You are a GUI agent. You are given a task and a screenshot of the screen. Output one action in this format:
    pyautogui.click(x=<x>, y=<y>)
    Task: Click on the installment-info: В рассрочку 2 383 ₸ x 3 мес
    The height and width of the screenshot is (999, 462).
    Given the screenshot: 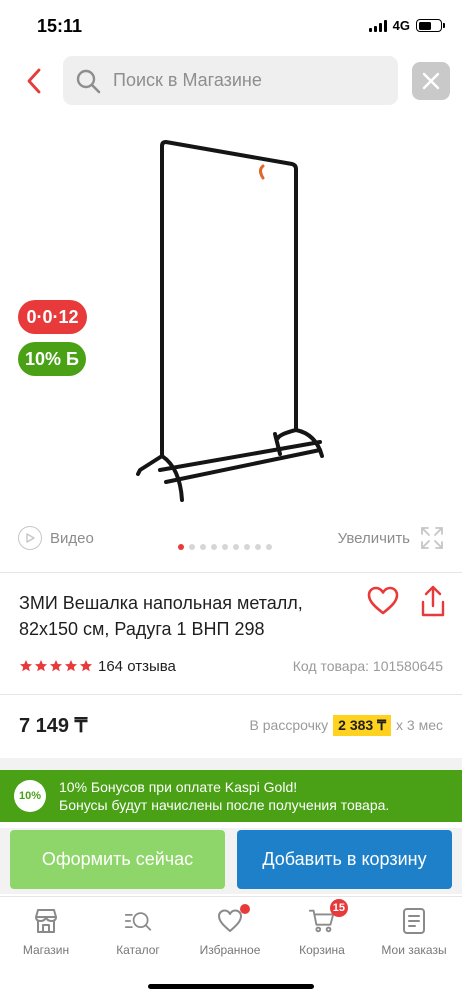 What is the action you would take?
    pyautogui.click(x=346, y=725)
    